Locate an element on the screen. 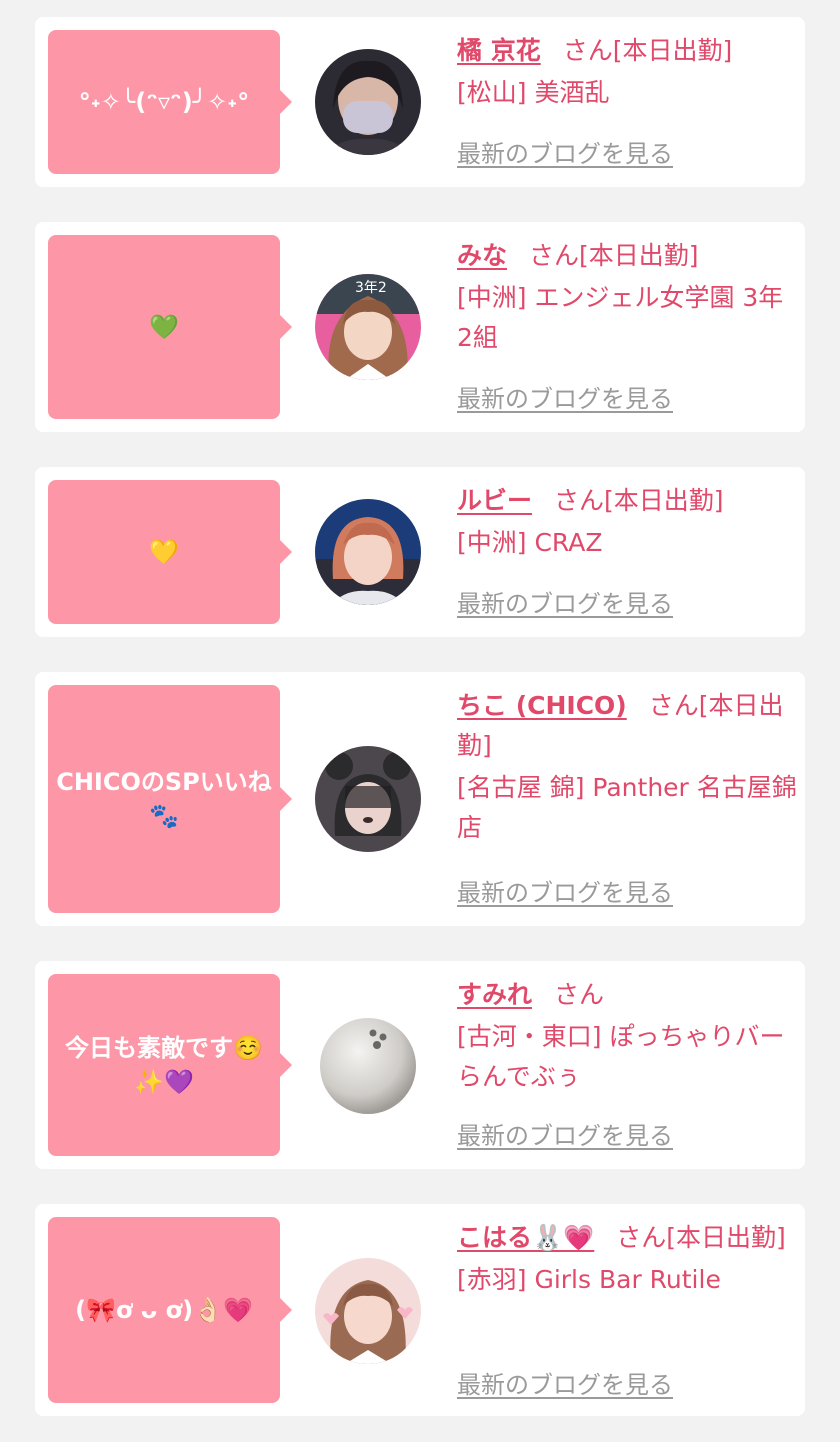 The width and height of the screenshot is (840, 1442). card-info: みな さん[本日出勤] [中洲] エンジェル女学園 3年2組 is located at coordinates (627, 297).